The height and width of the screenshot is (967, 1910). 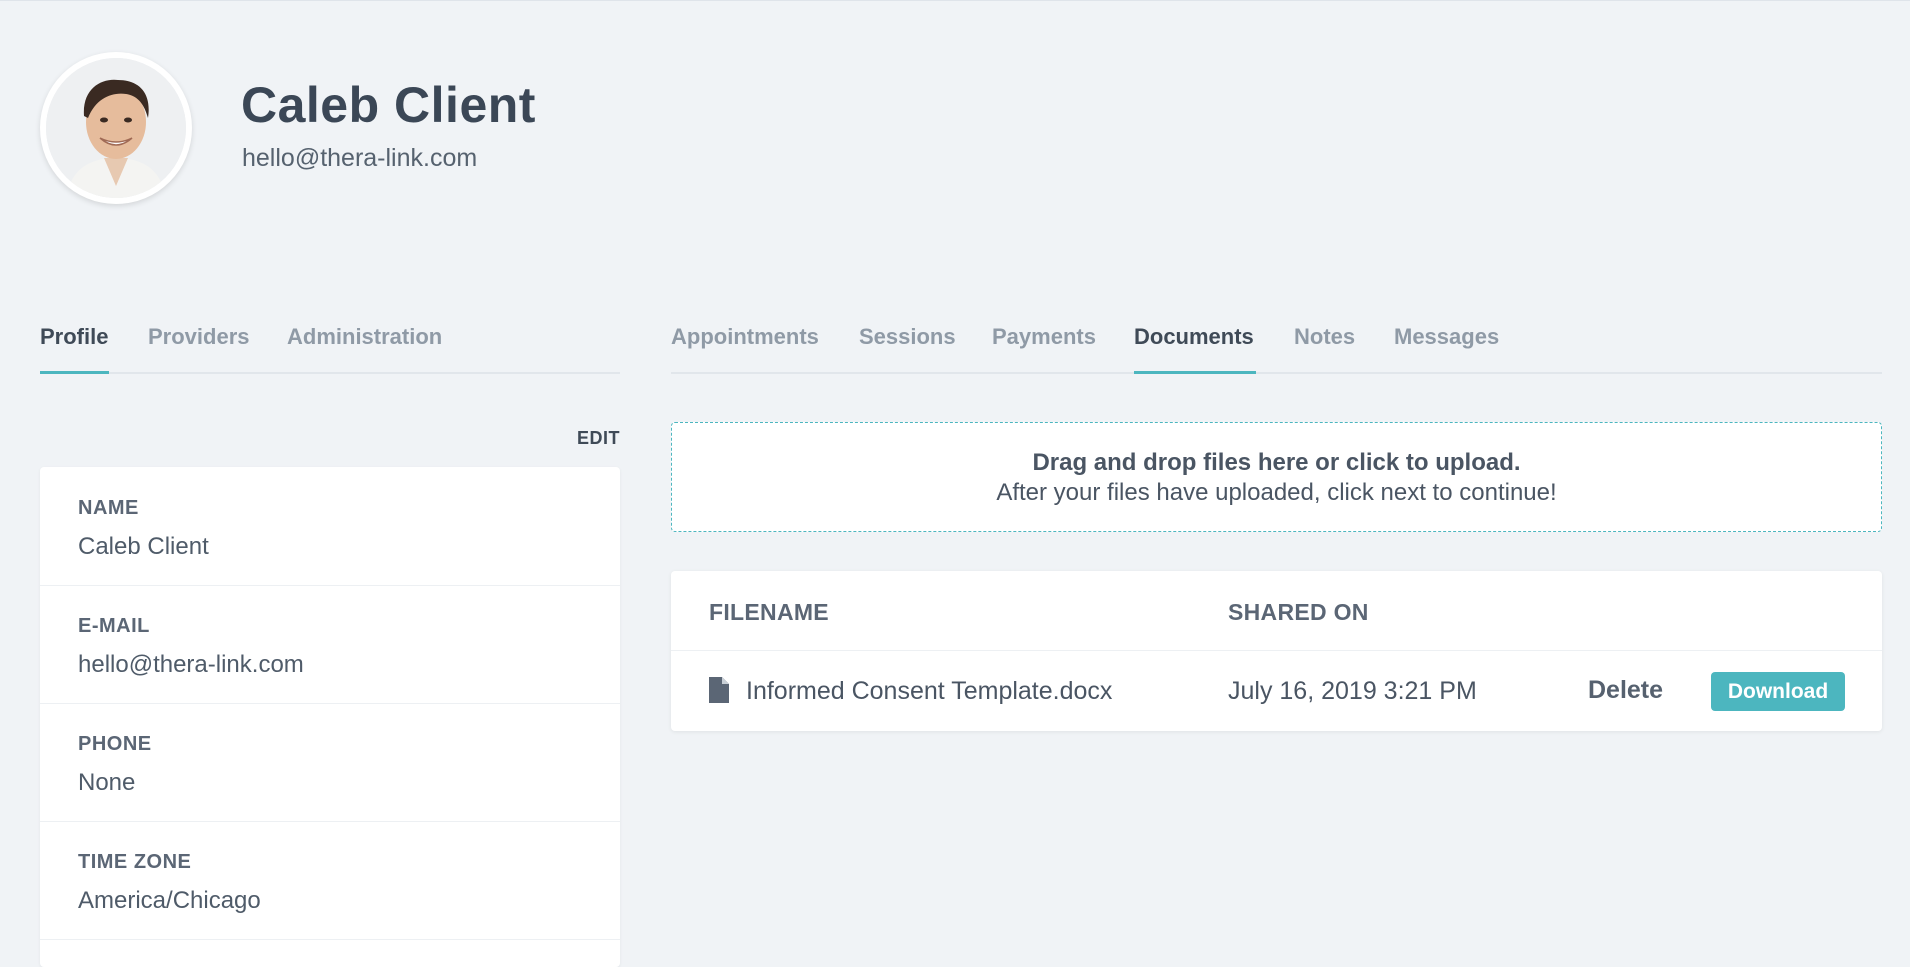 I want to click on profile-field-name: NAME Caleb Client, so click(x=330, y=526).